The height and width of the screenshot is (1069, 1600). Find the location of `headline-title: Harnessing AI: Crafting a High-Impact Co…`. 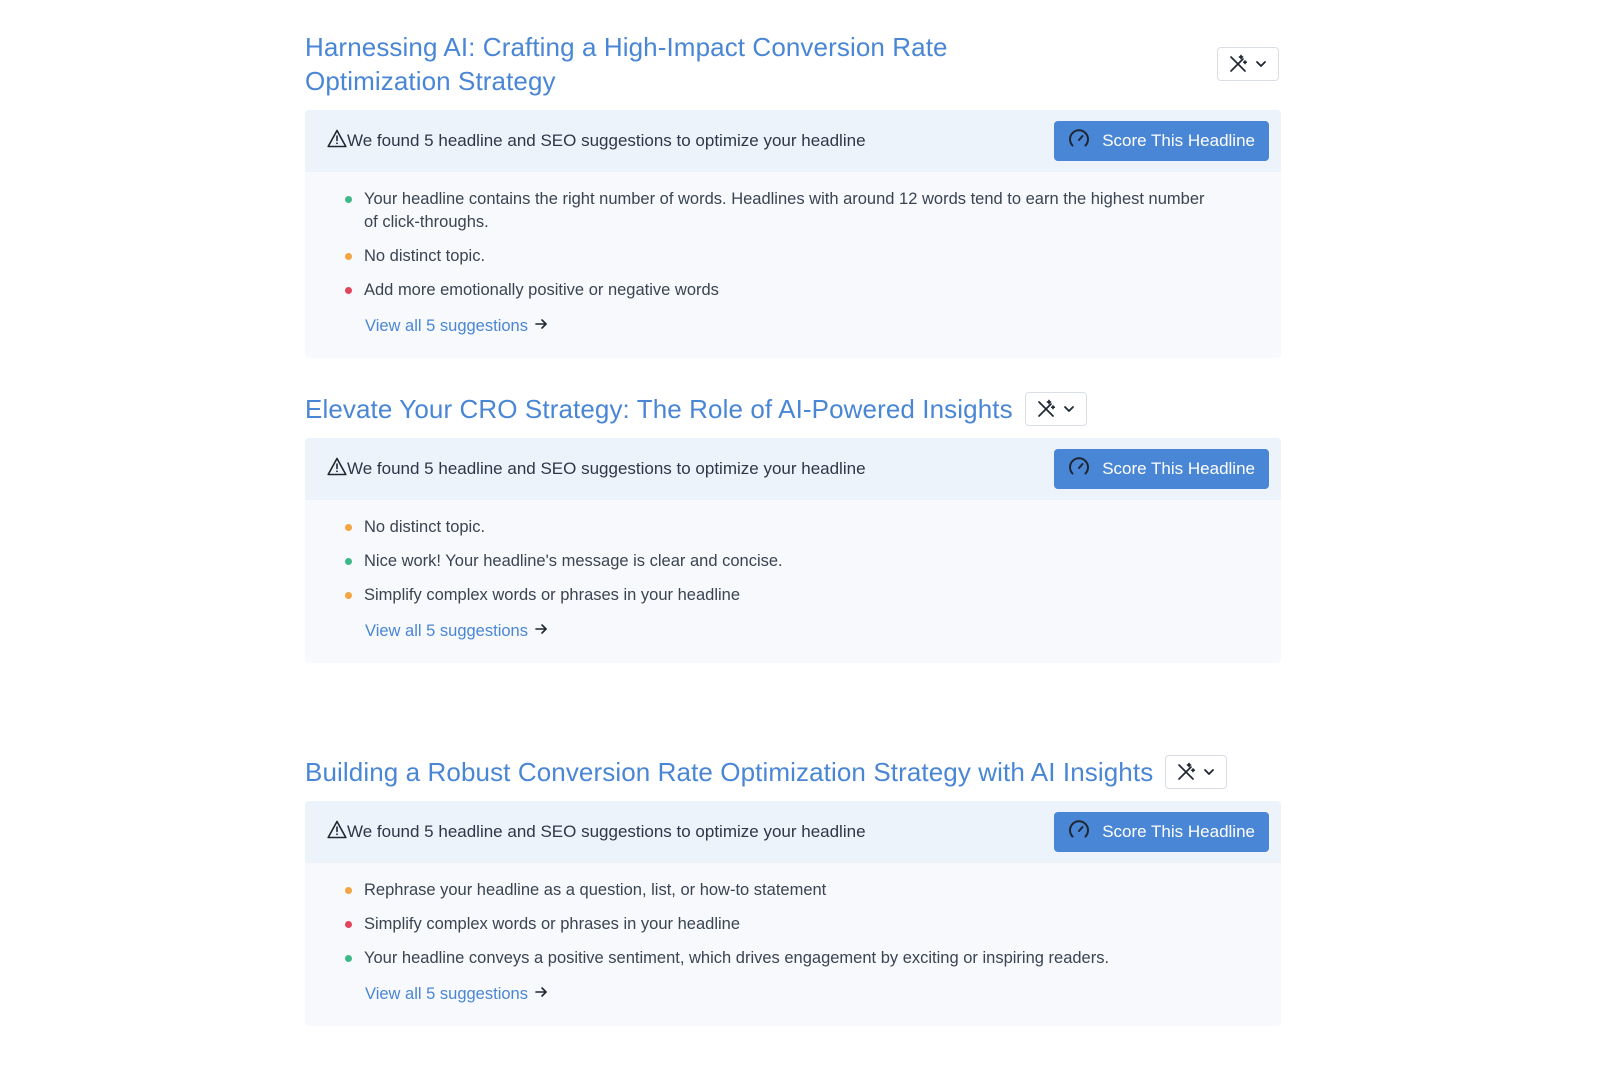

headline-title: Harnessing AI: Crafting a High-Impact Co… is located at coordinates (626, 64).